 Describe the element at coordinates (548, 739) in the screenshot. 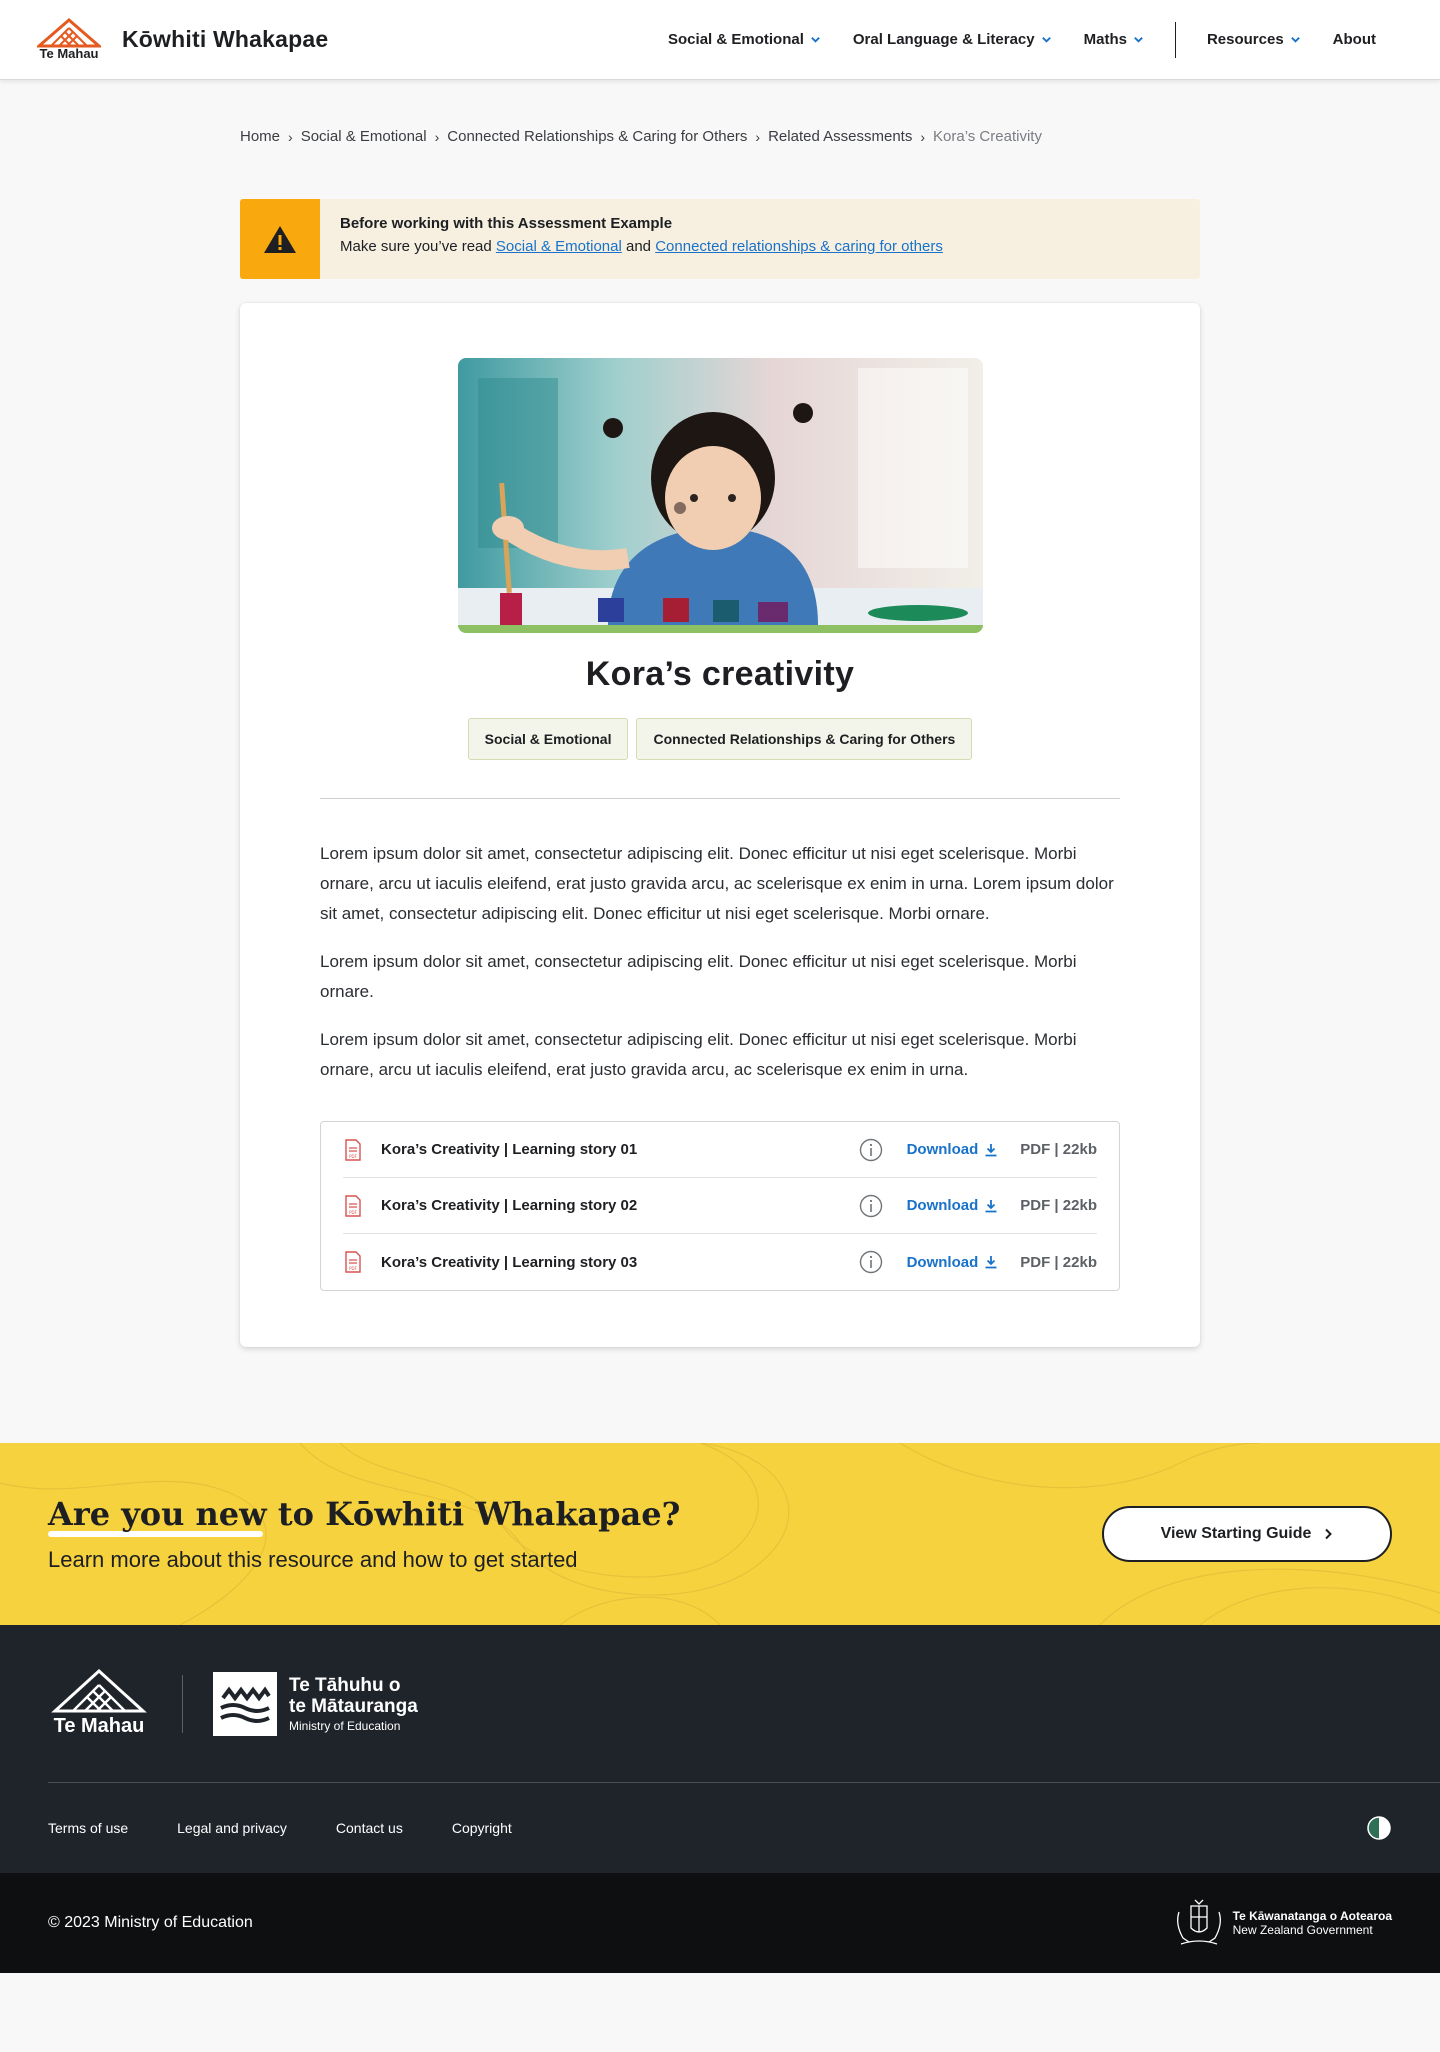

I see `tag-social-emotional: Social & Emotional` at that location.